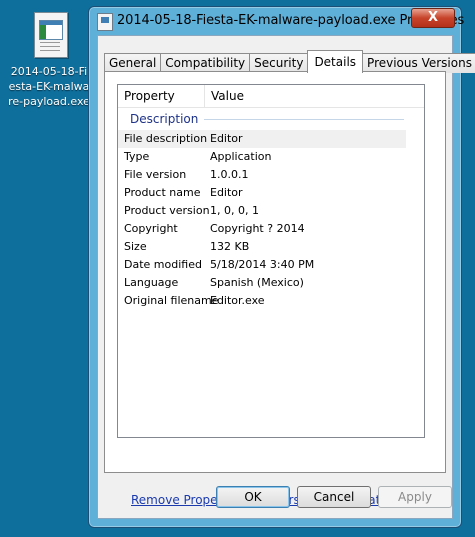 The width and height of the screenshot is (475, 537). Describe the element at coordinates (171, 300) in the screenshot. I see `property-name: Original filename` at that location.